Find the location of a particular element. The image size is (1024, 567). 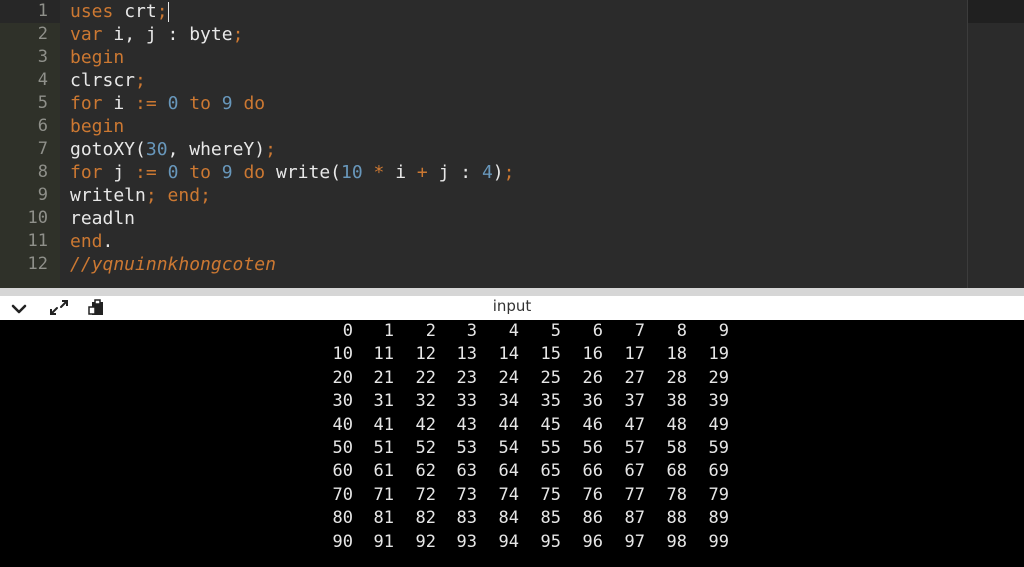

console-number: 52 is located at coordinates (425, 448).